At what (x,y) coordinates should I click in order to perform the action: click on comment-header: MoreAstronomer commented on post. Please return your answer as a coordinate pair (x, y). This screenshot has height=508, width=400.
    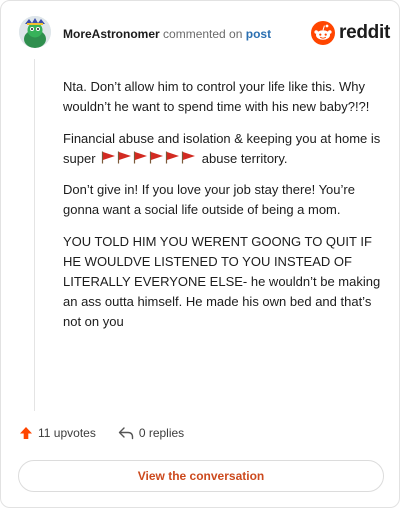
    Looking at the image, I should click on (167, 34).